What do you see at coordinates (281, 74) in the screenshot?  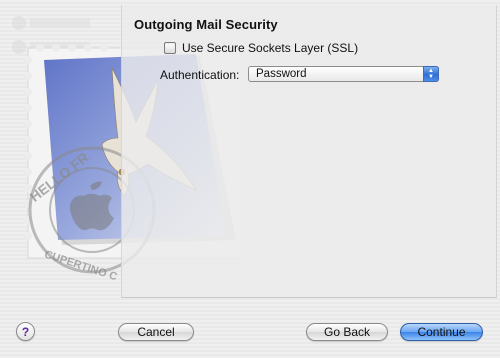 I see `authentication-select-value: Password` at bounding box center [281, 74].